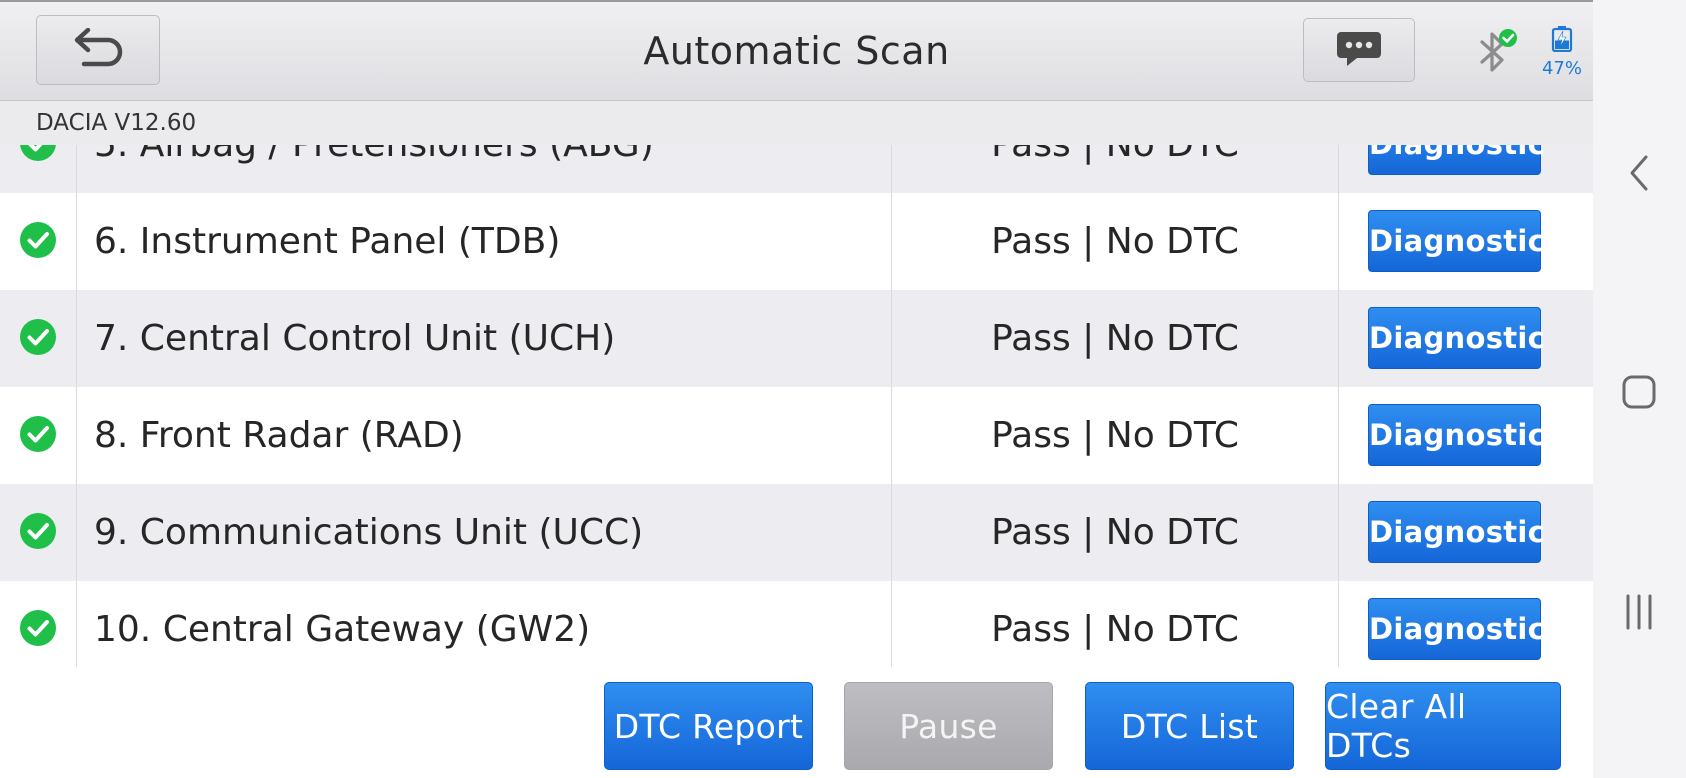  What do you see at coordinates (796, 123) in the screenshot?
I see `vehicle-info-bar: DACIA V12.60` at bounding box center [796, 123].